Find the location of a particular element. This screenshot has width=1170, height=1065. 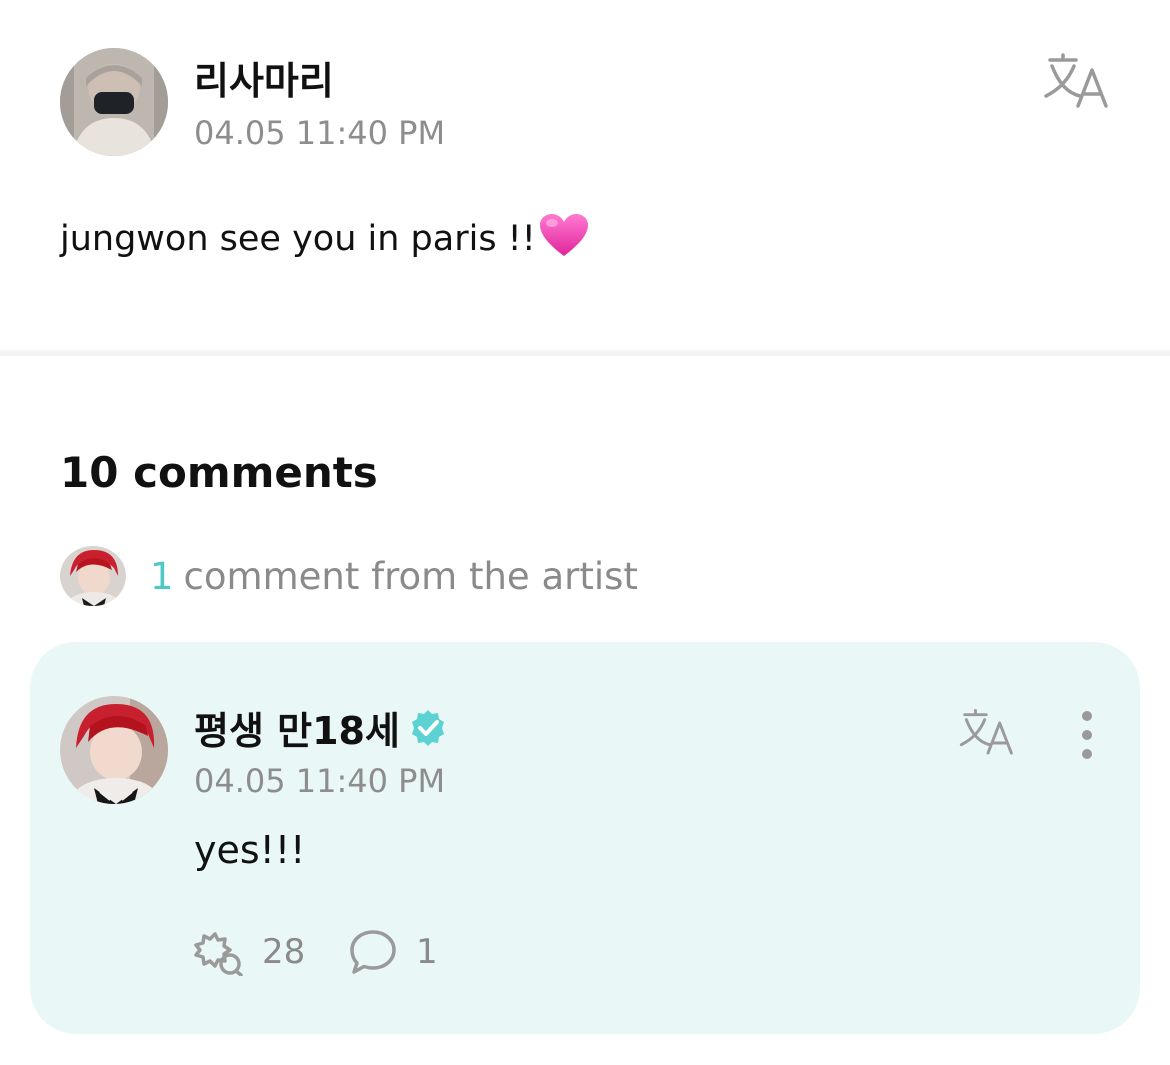

artist-comment-summary: 1 comment from the artist is located at coordinates (394, 576).